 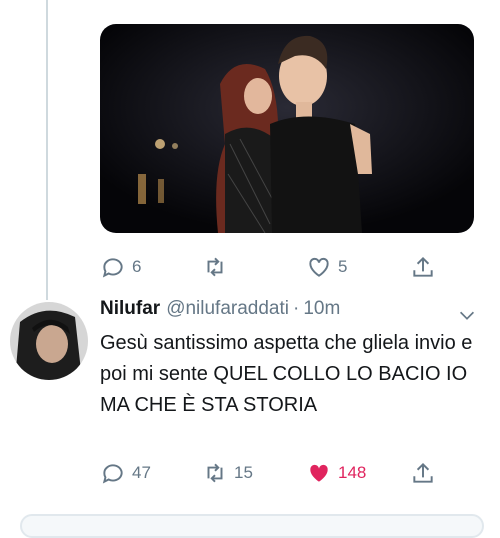 I want to click on like-button: 148, so click(x=336, y=473).